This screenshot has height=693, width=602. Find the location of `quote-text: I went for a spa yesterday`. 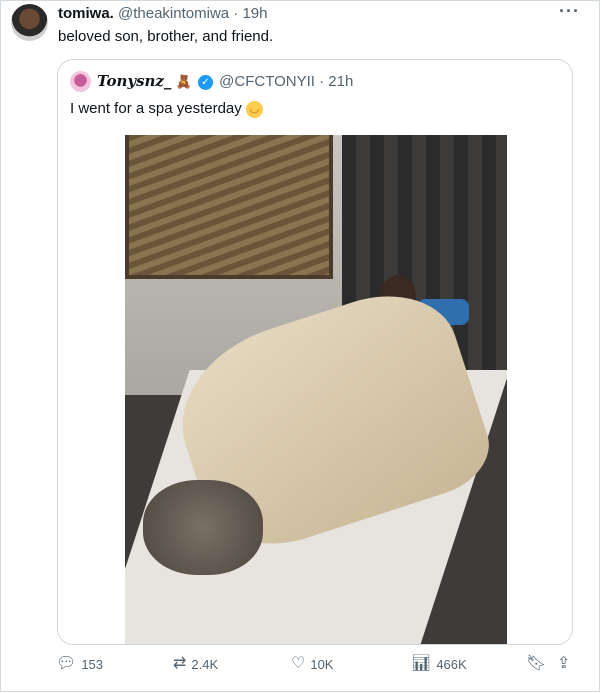

quote-text: I went for a spa yesterday is located at coordinates (156, 108).